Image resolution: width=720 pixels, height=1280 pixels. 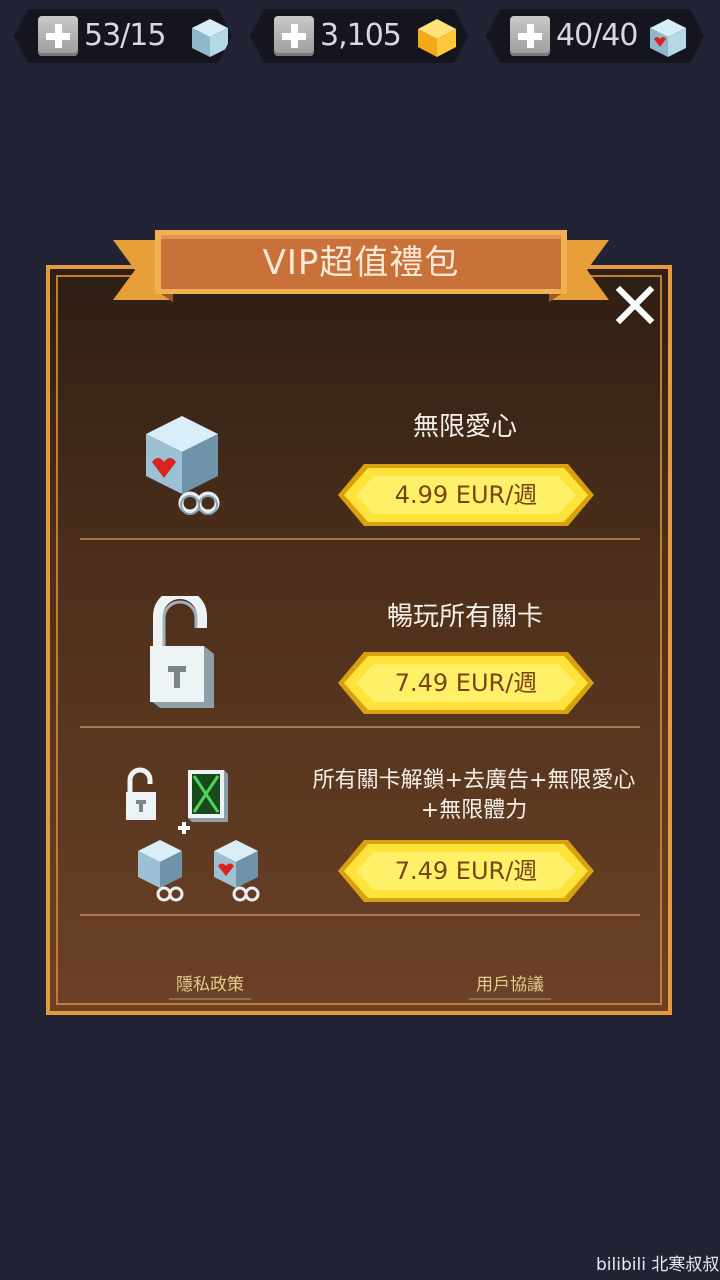 What do you see at coordinates (210, 38) in the screenshot?
I see `cube-icon` at bounding box center [210, 38].